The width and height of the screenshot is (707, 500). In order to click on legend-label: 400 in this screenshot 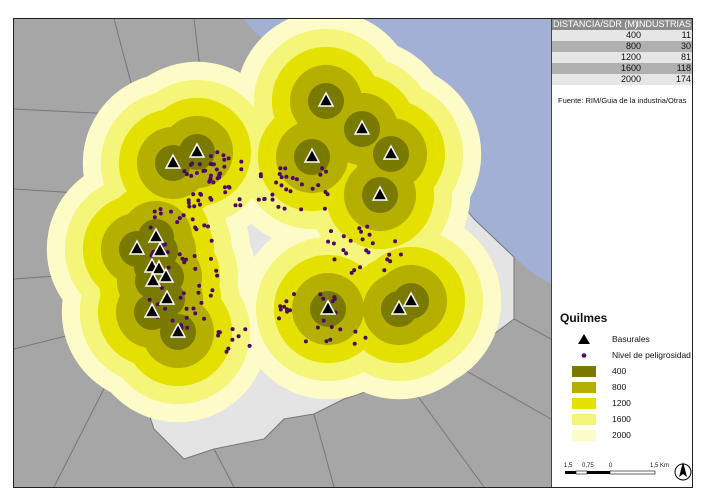, I will do `click(619, 371)`.